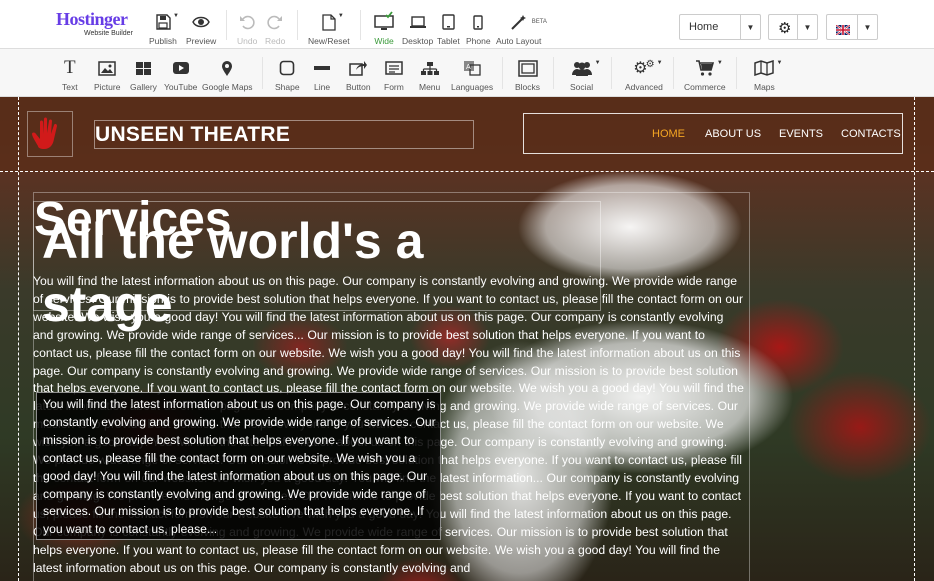 This screenshot has width=934, height=581. Describe the element at coordinates (247, 41) in the screenshot. I see `undo-label: Undo` at that location.